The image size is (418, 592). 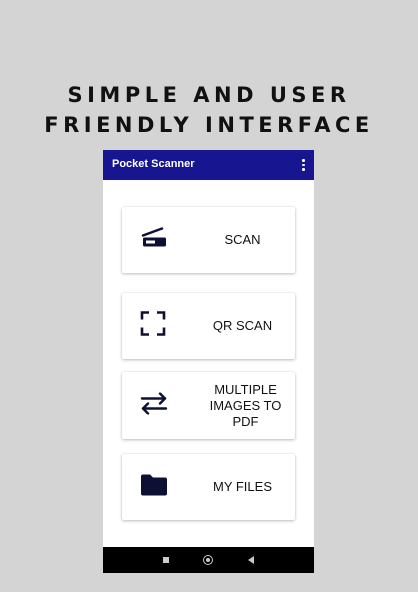 I want to click on scanner-icon, so click(x=154, y=240).